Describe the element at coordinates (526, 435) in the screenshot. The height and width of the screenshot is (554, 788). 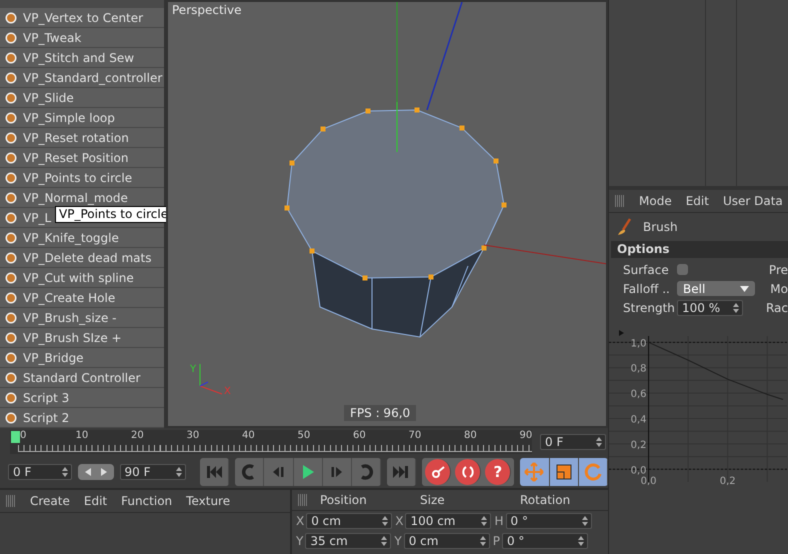
I see `frame-label: 90` at that location.